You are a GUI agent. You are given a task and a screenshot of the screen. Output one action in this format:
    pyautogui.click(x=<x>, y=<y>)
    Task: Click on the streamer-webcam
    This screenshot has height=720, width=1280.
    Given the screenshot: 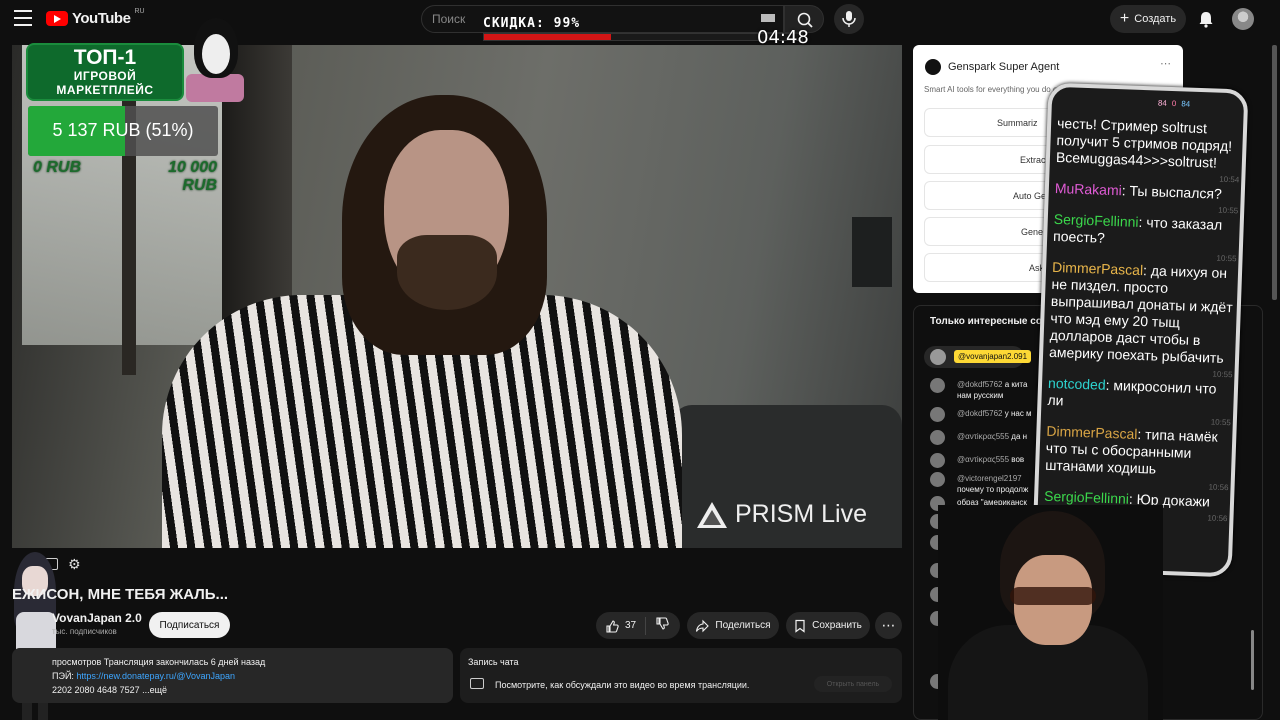 What is the action you would take?
    pyautogui.click(x=1050, y=612)
    